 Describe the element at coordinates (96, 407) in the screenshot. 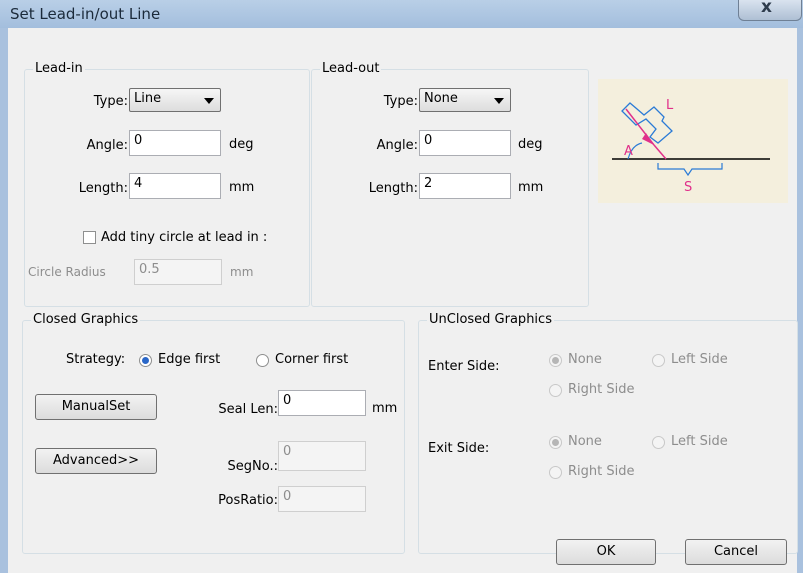

I see `manualset-button: ManualSet` at that location.